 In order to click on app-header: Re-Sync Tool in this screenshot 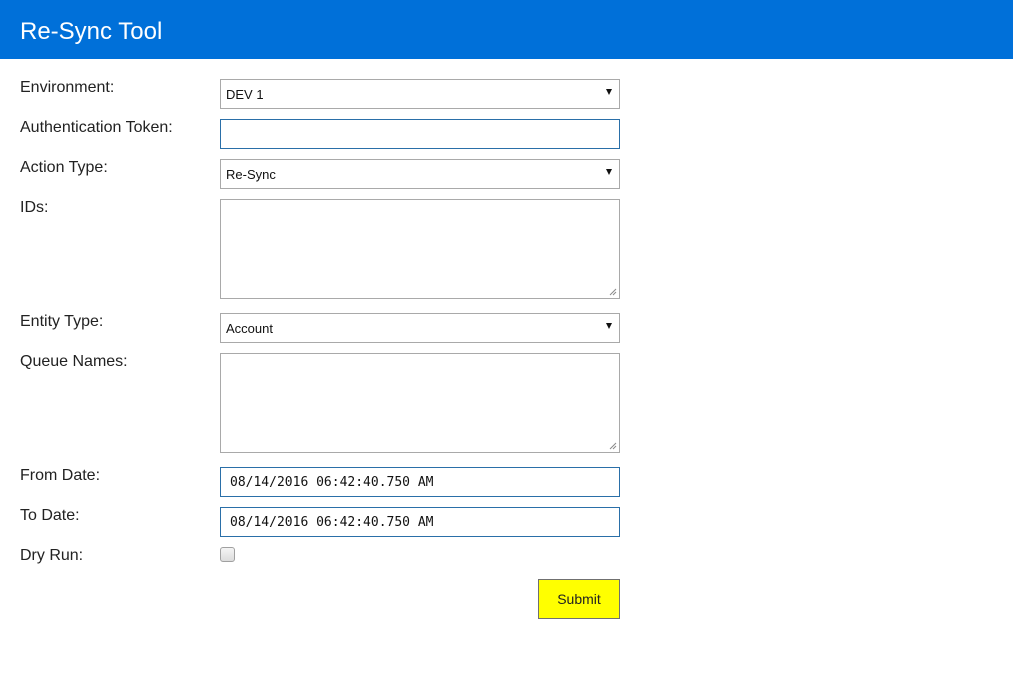, I will do `click(506, 29)`.